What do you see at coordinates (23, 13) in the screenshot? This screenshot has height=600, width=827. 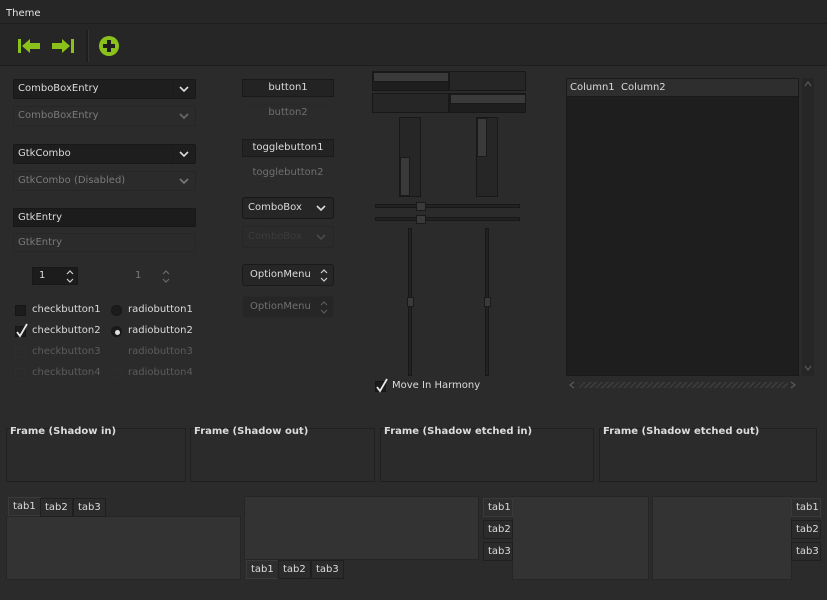 I see `menu-theme: Theme` at bounding box center [23, 13].